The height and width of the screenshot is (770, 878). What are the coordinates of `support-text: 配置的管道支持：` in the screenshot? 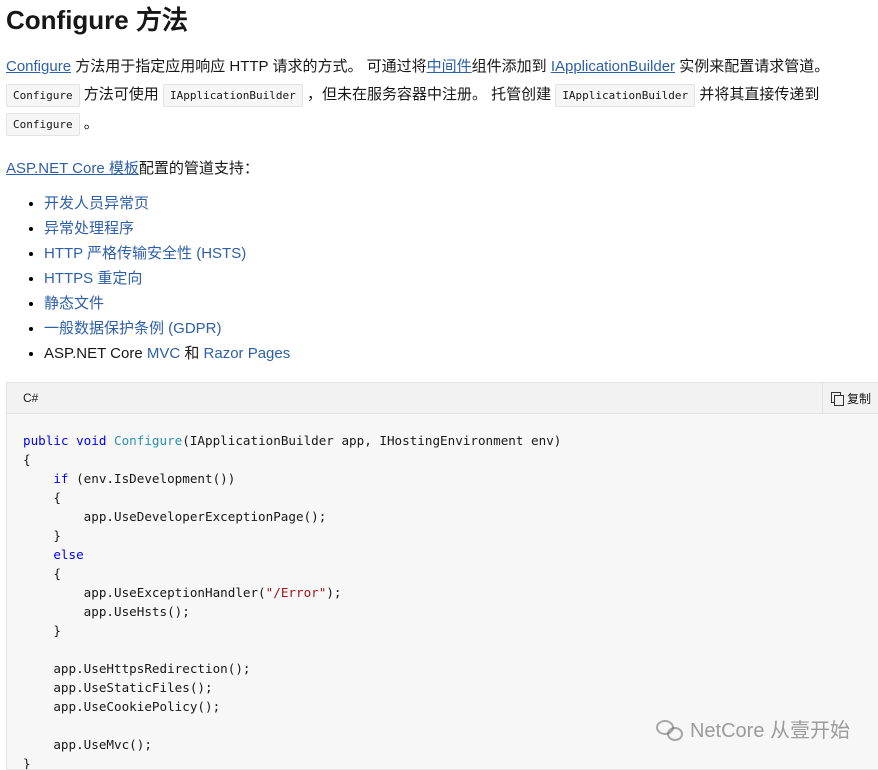 It's located at (198, 168).